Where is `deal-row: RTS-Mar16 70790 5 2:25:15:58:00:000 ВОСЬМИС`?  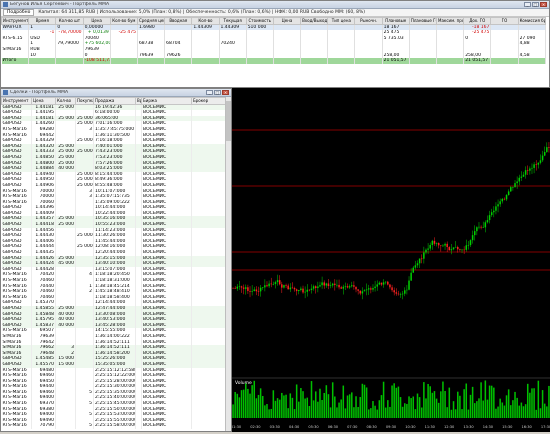 deal-row: RTS-Mar16 70790 5 2:25:15:58:00:000 ВОСЬМИС is located at coordinates (114, 426).